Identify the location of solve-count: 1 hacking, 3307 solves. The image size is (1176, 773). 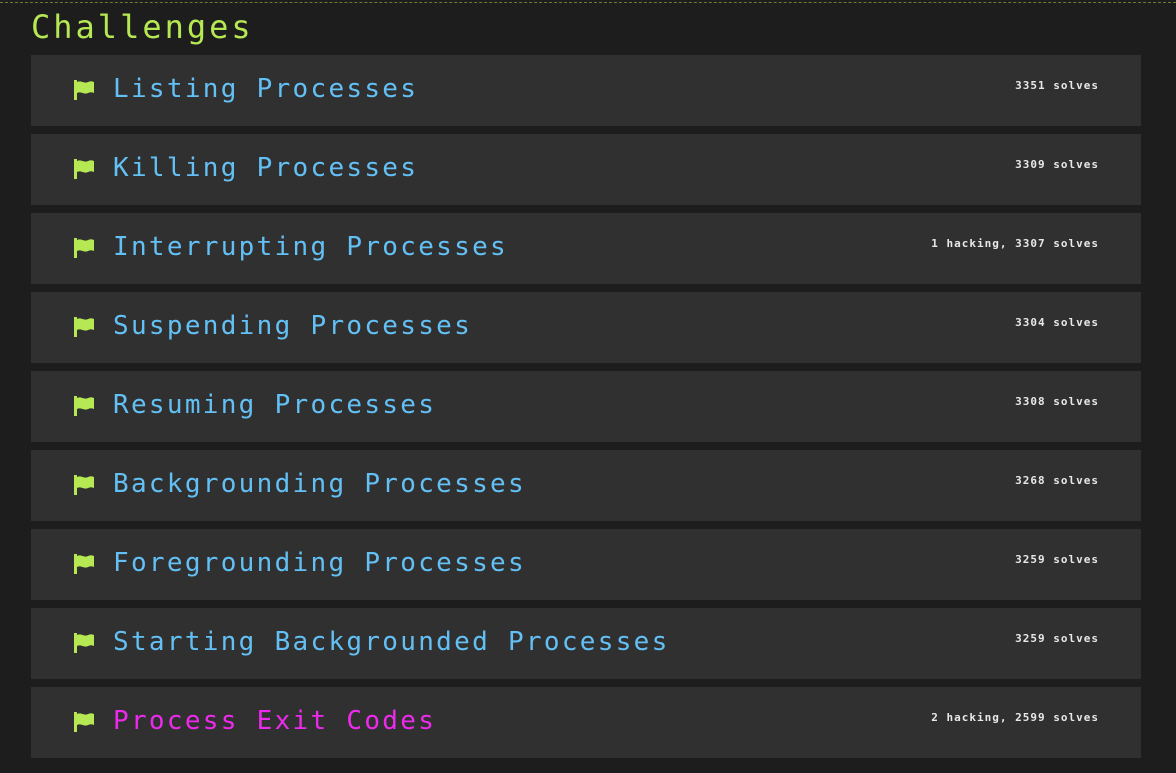
(1015, 243).